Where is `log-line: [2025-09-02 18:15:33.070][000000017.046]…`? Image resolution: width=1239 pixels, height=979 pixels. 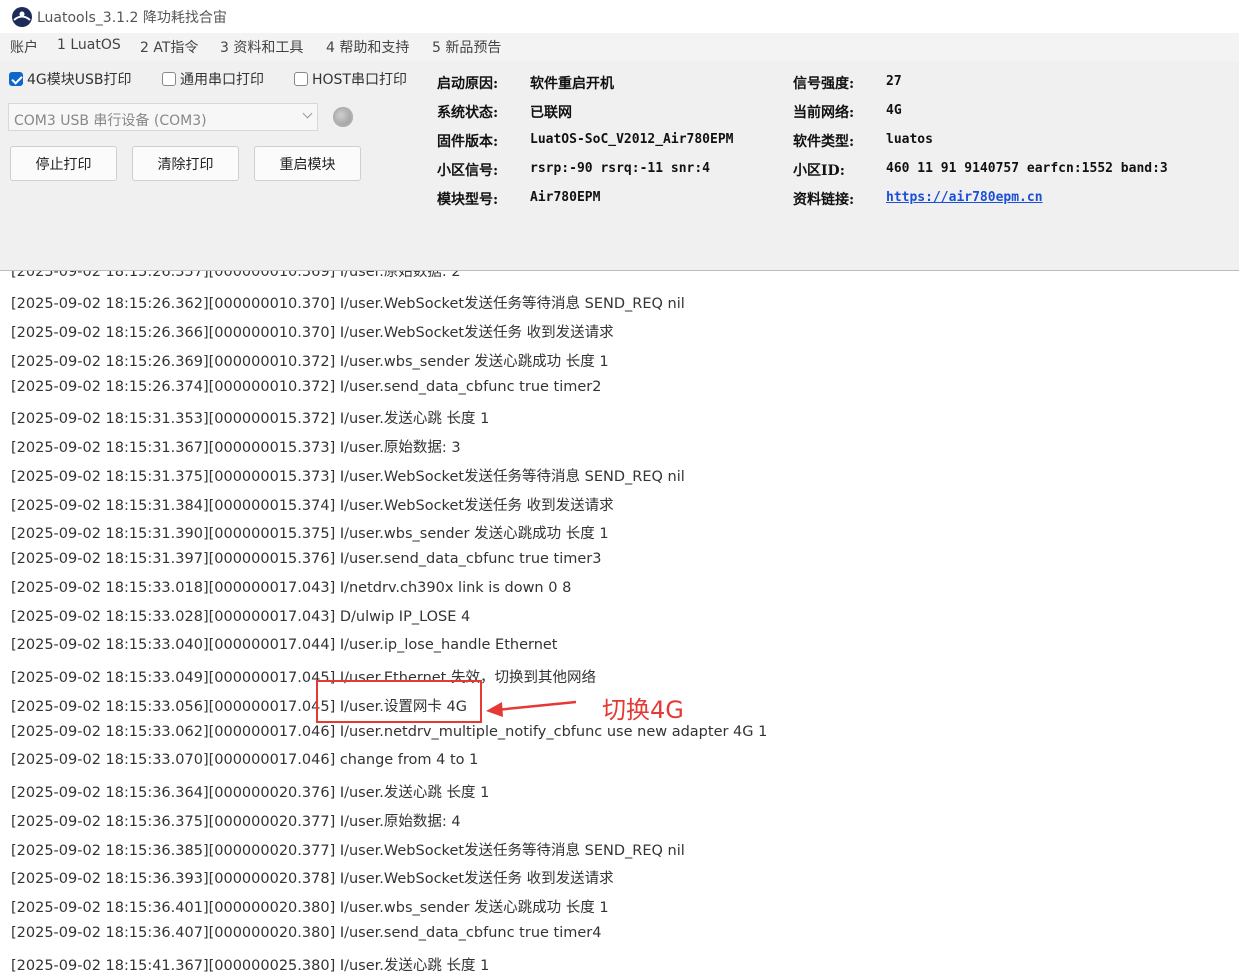 log-line: [2025-09-02 18:15:33.070][000000017.046]… is located at coordinates (245, 760).